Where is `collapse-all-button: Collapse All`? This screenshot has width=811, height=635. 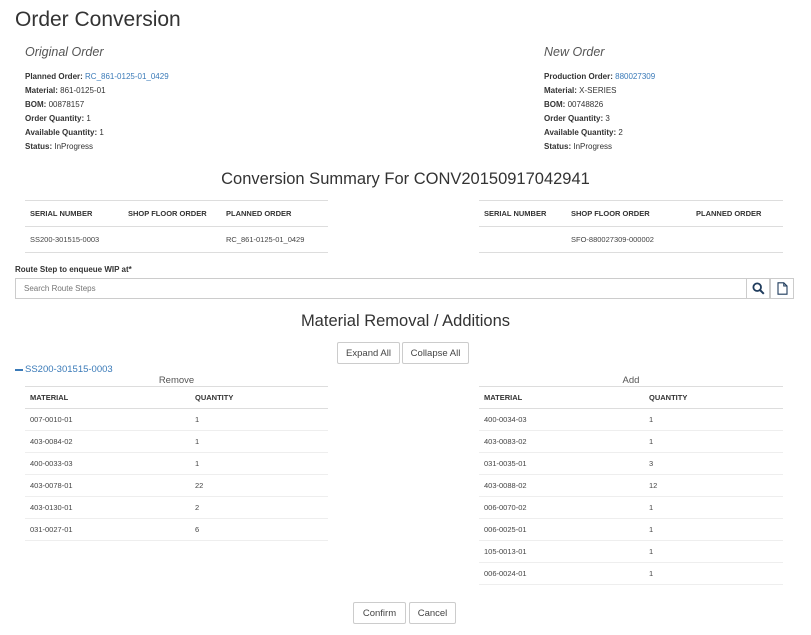 collapse-all-button: Collapse All is located at coordinates (435, 353).